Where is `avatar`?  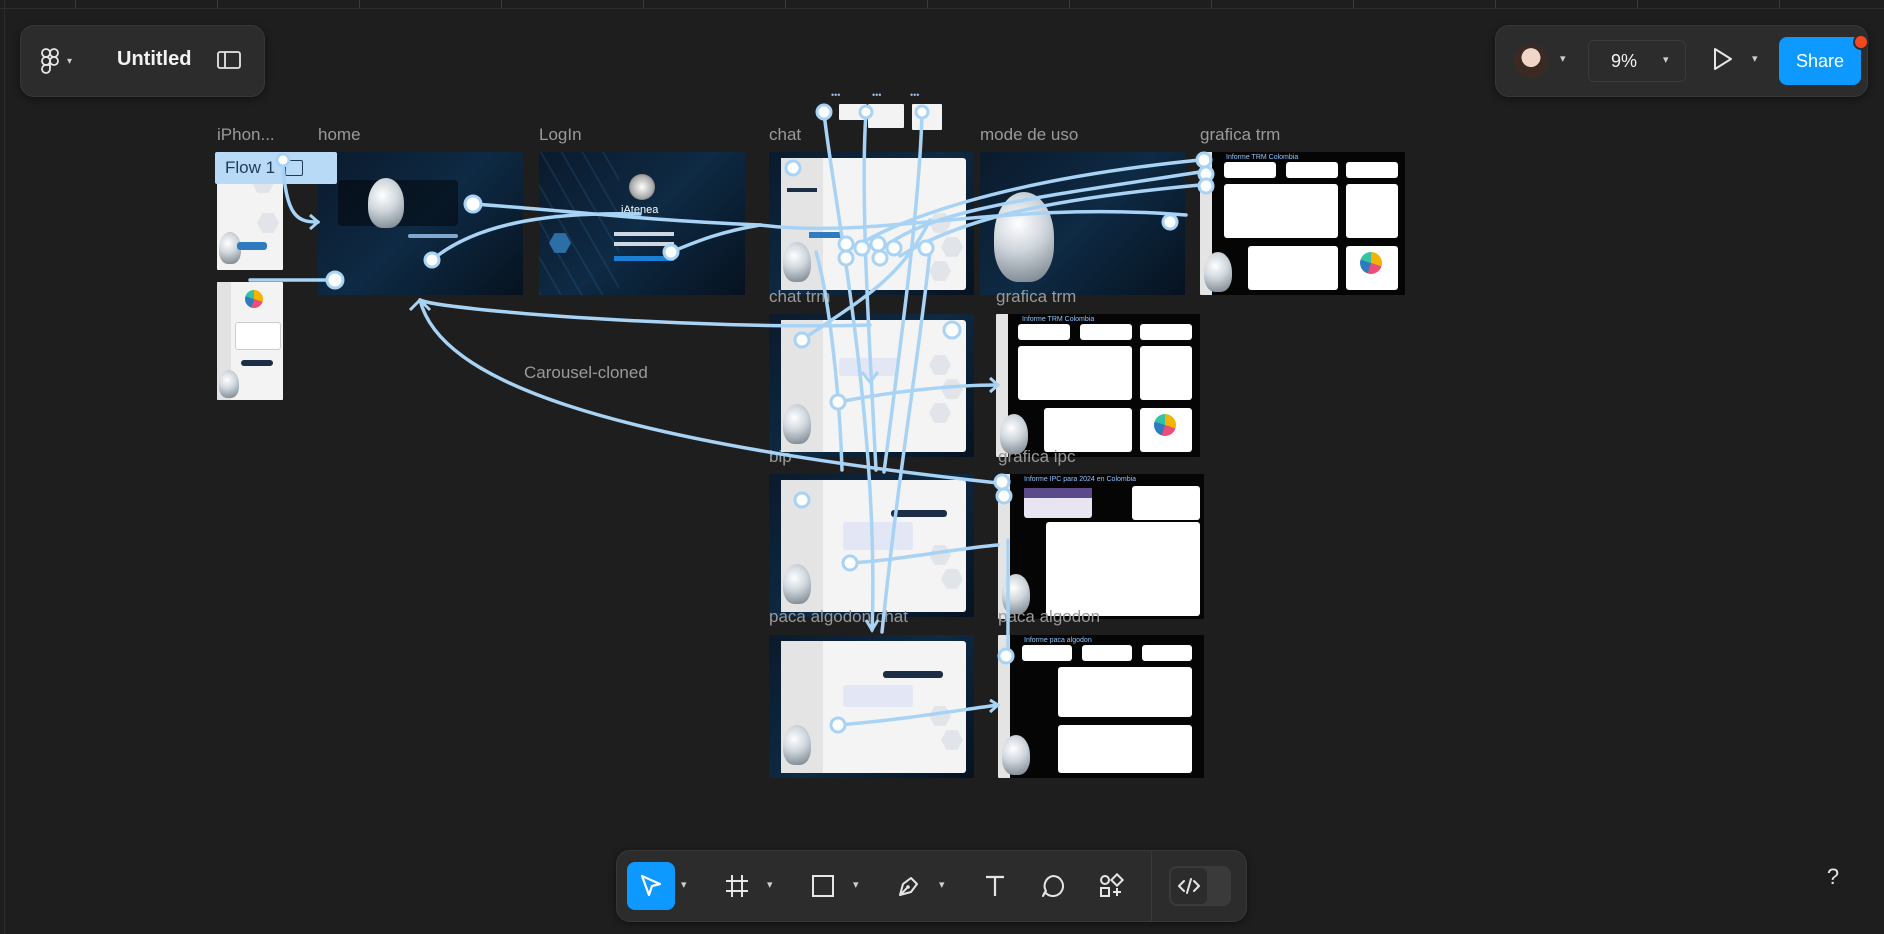
avatar is located at coordinates (1531, 61).